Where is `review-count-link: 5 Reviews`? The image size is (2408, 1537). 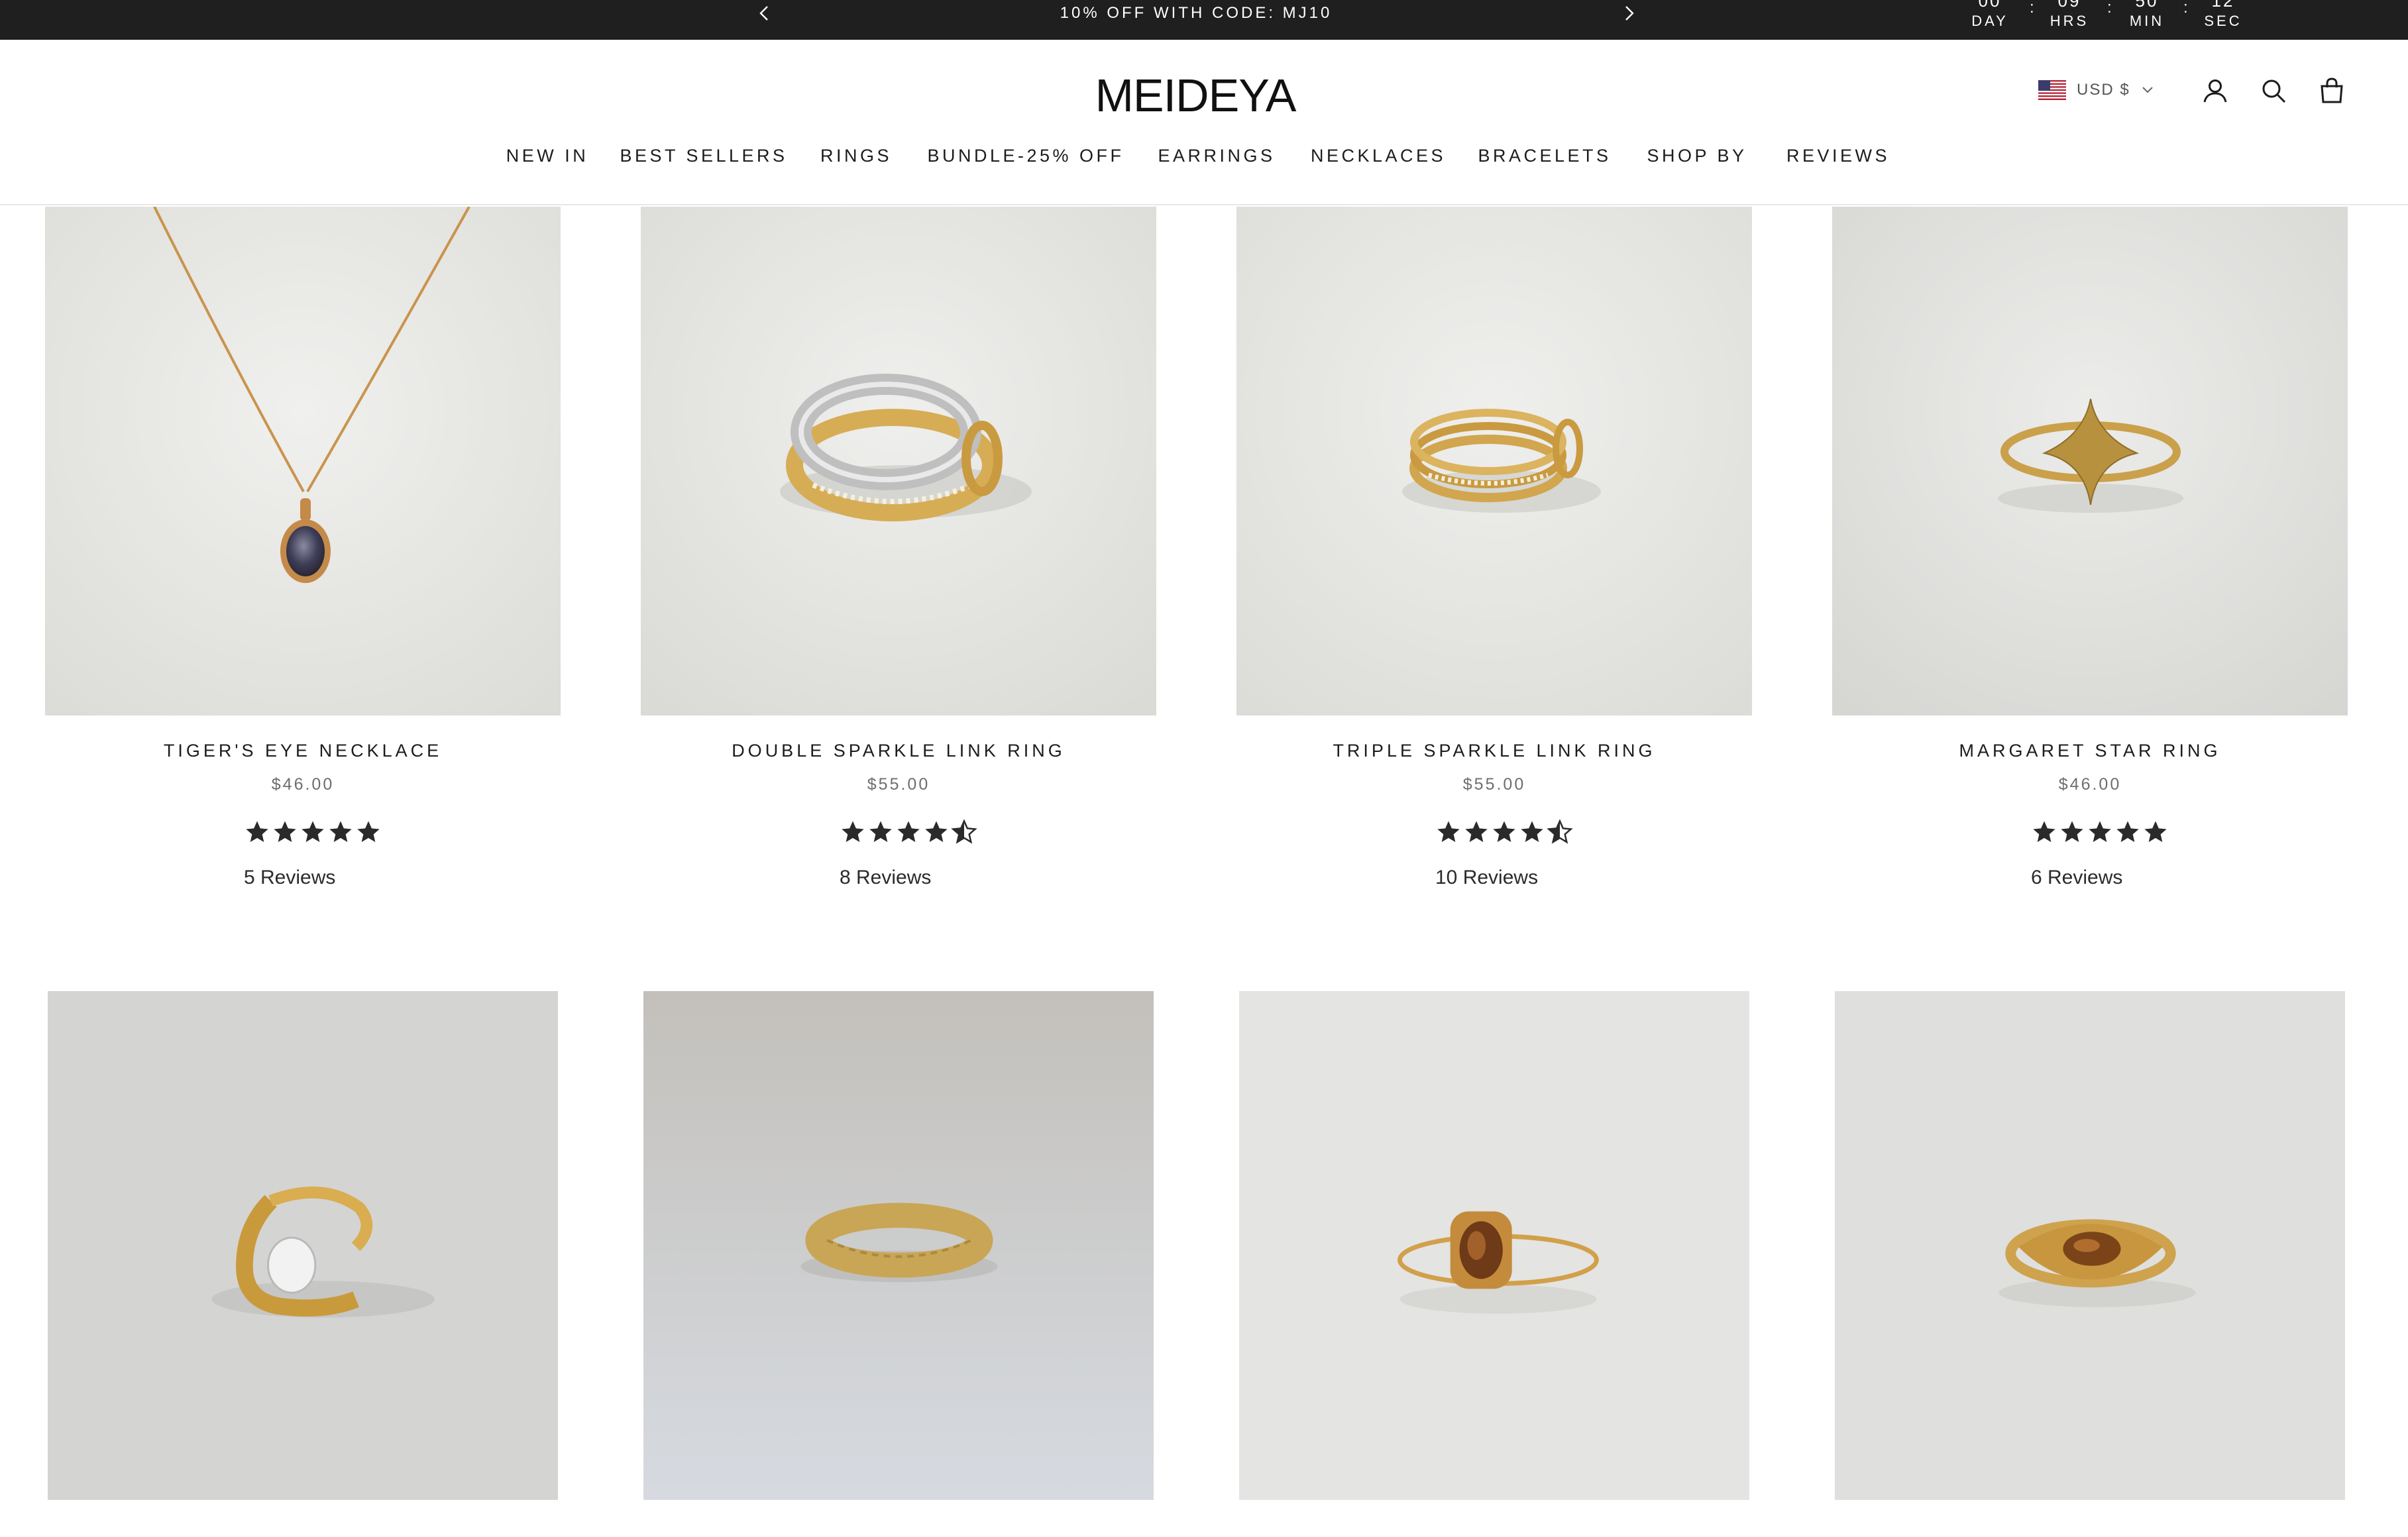 review-count-link: 5 Reviews is located at coordinates (289, 878).